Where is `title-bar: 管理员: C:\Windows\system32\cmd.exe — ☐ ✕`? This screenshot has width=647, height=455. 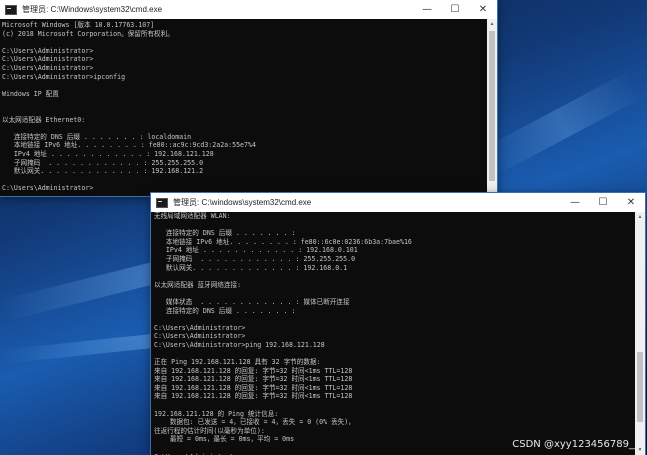
title-bar: 管理员: C:\Windows\system32\cmd.exe — ☐ ✕ is located at coordinates (248, 9).